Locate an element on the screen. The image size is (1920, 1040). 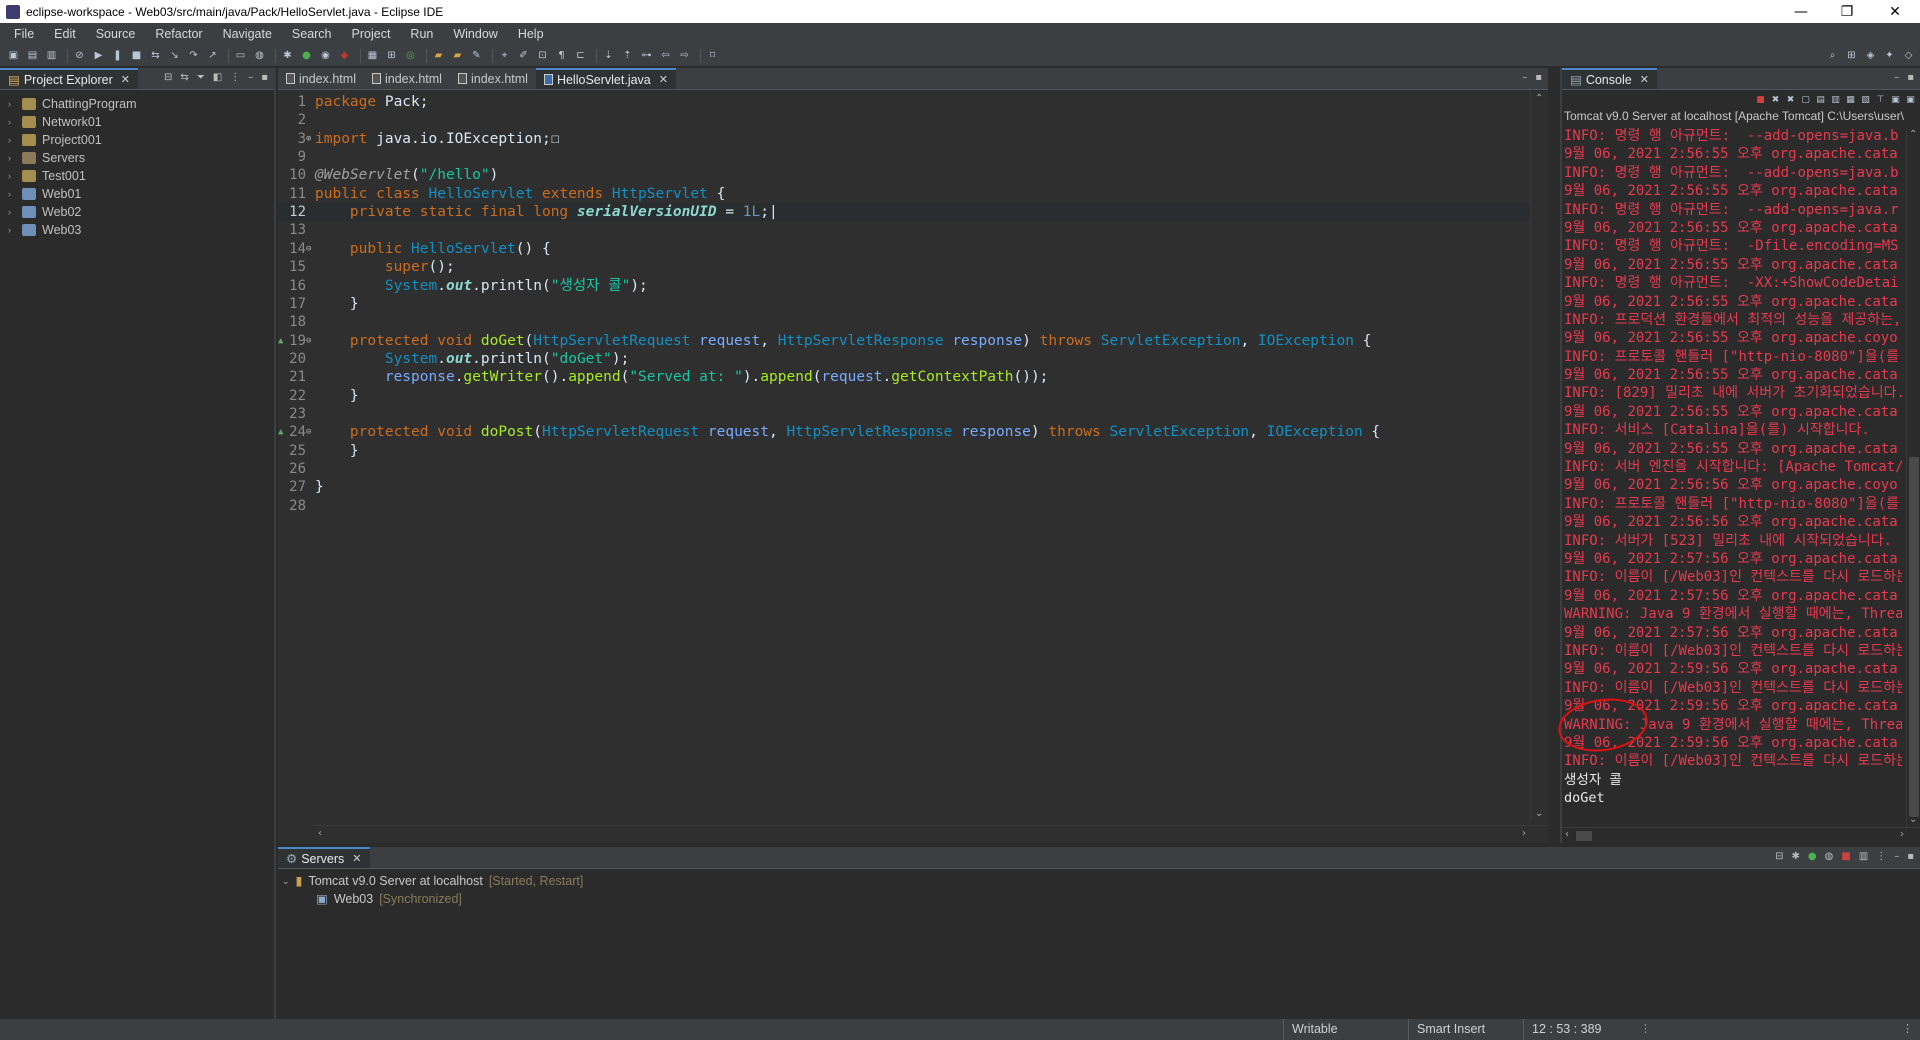
coverage-icon: ◉ is located at coordinates (325, 56).